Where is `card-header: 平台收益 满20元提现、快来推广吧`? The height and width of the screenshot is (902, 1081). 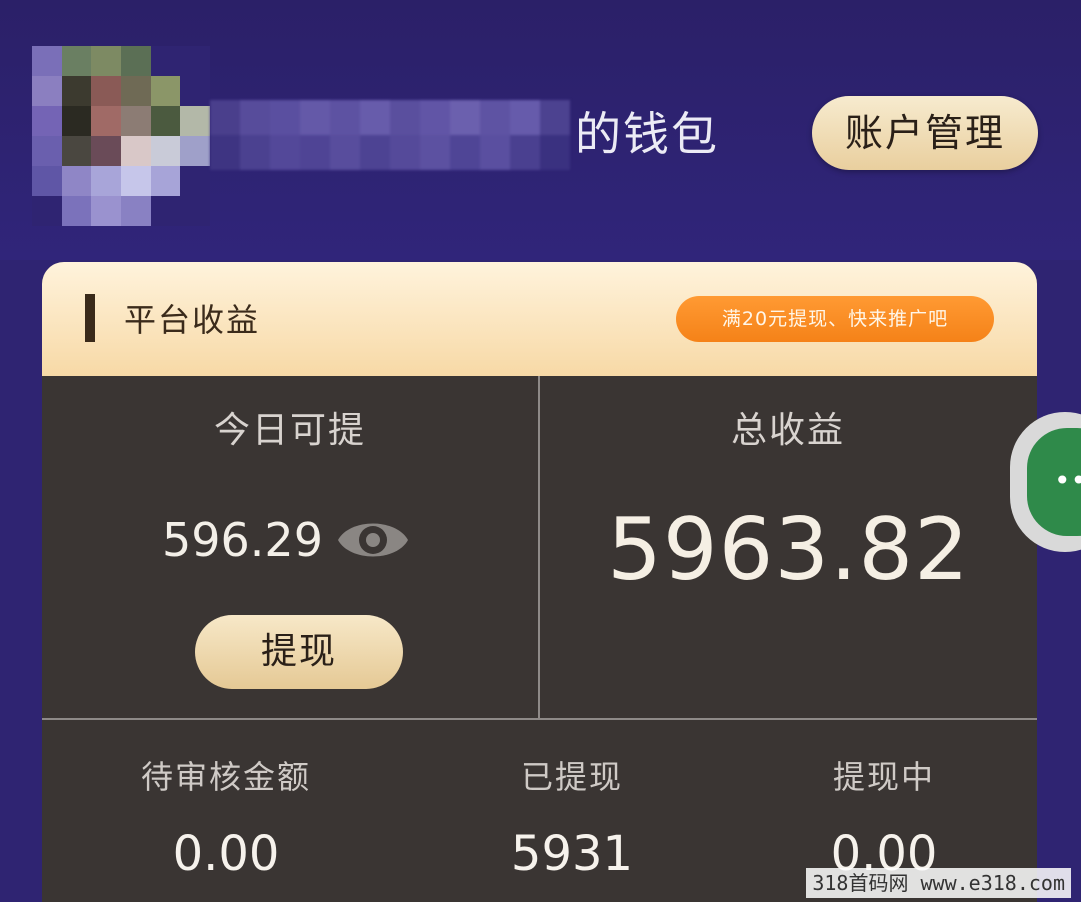 card-header: 平台收益 满20元提现、快来推广吧 is located at coordinates (539, 319).